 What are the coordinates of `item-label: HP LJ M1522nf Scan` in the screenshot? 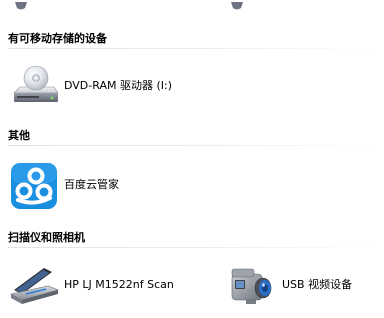 It's located at (119, 284).